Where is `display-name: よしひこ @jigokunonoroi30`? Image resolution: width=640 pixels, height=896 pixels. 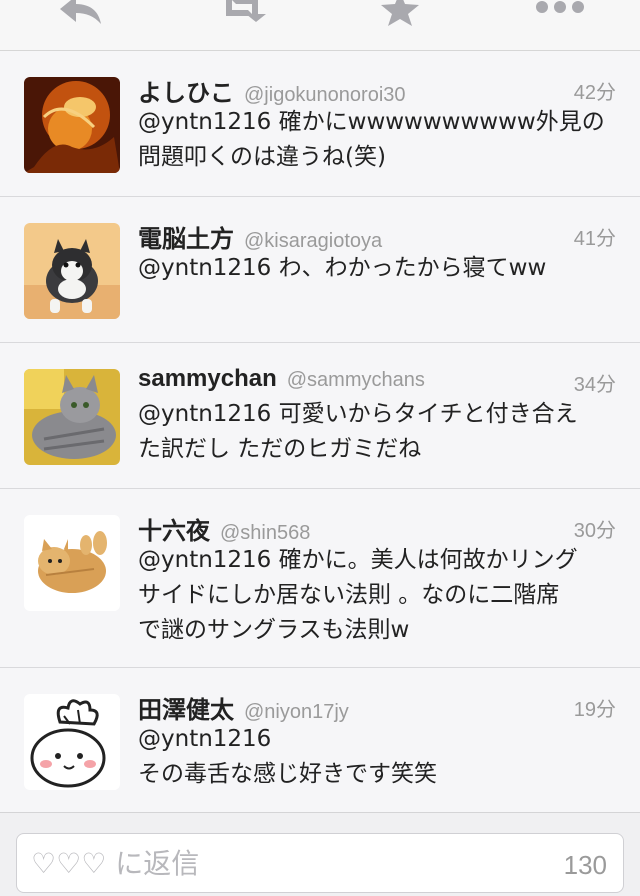 display-name: よしひこ @jigokunonoroi30 is located at coordinates (272, 90).